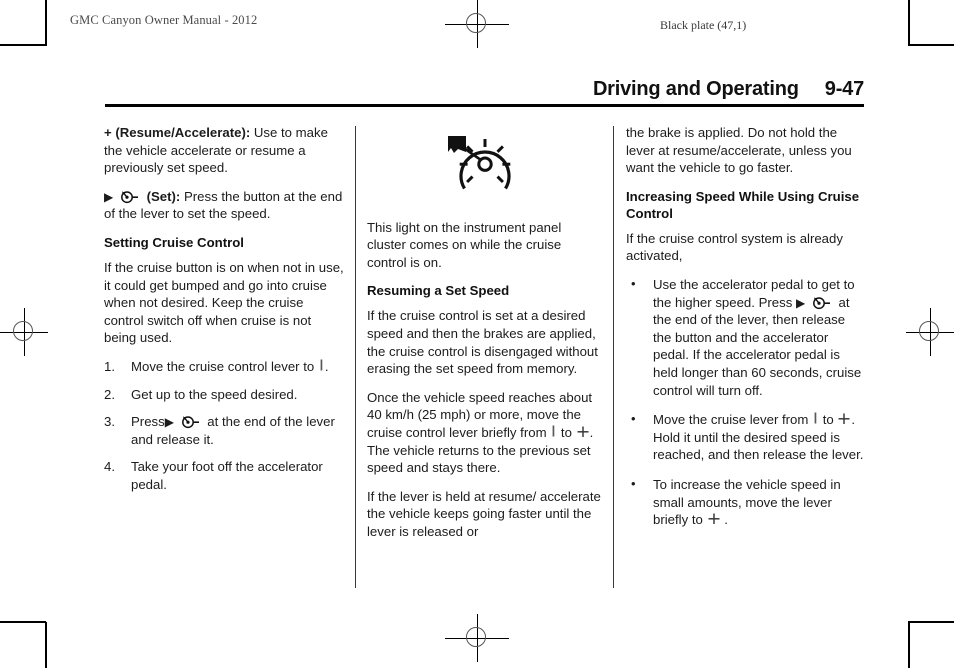 The width and height of the screenshot is (954, 668). What do you see at coordinates (355, 357) in the screenshot?
I see `column-divider-left` at bounding box center [355, 357].